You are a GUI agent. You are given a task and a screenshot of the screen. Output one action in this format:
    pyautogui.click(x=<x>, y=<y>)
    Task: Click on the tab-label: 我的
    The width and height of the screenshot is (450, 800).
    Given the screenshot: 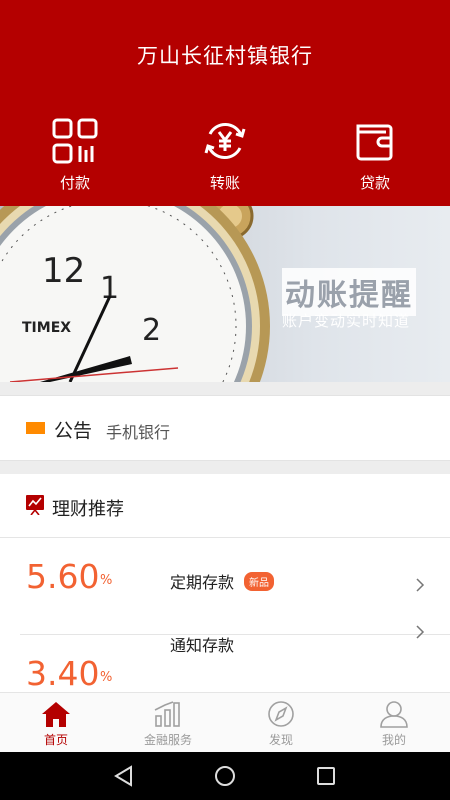 What is the action you would take?
    pyautogui.click(x=393, y=740)
    